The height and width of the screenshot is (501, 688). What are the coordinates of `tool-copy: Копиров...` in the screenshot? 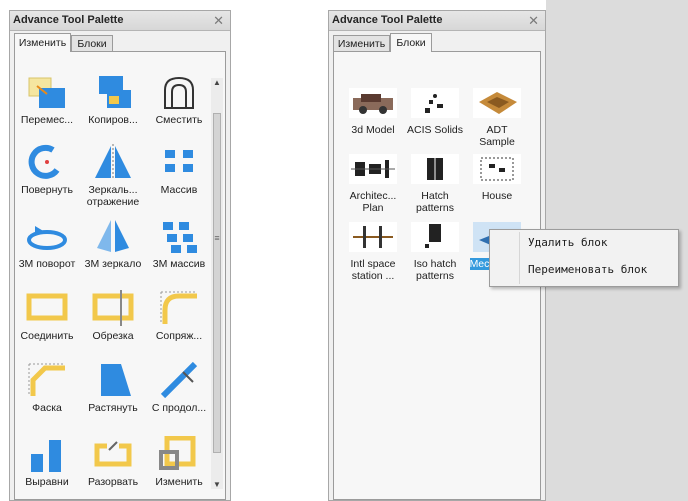 It's located at (113, 100).